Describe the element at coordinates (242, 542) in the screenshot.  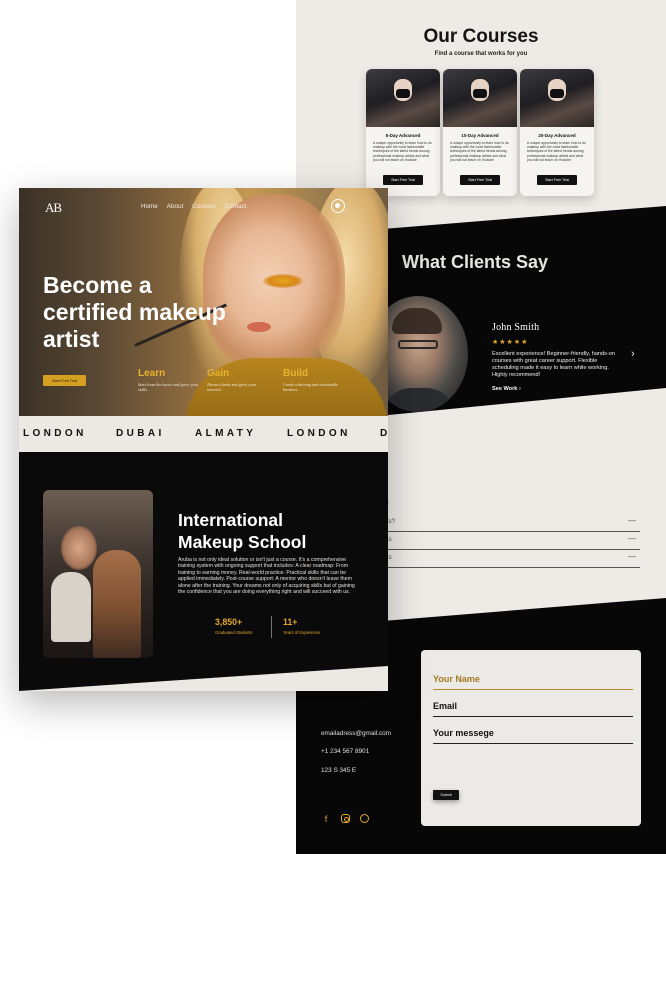
I see `school-title-line2: Makeup School` at that location.